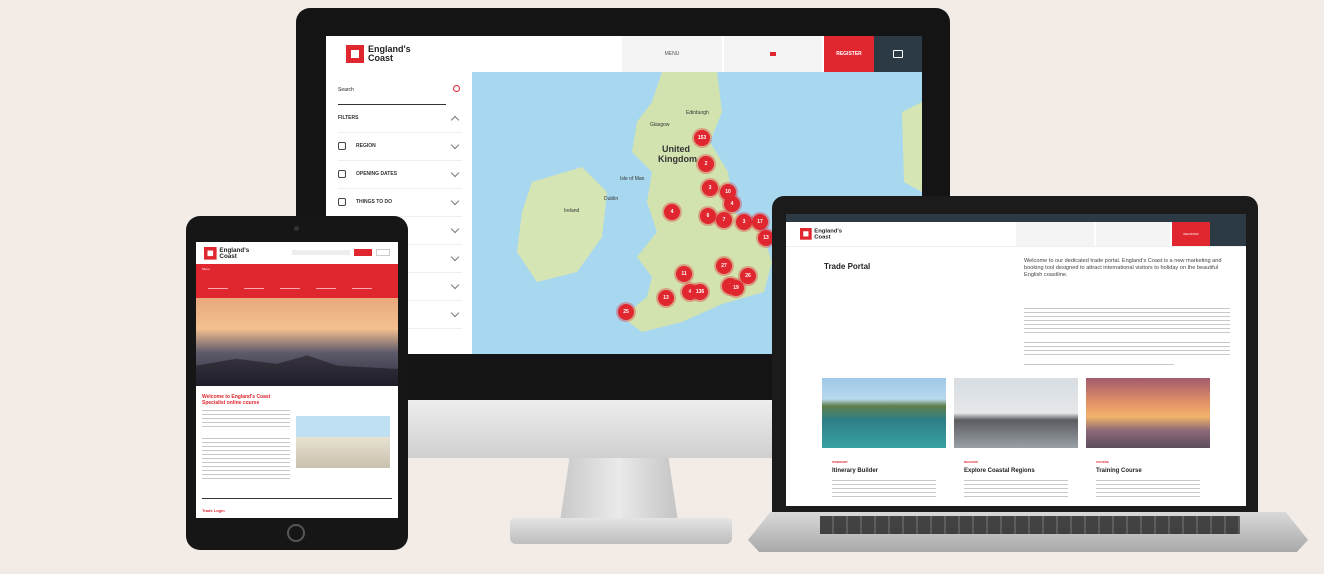 This screenshot has height=574, width=1324. I want to click on calendar-icon, so click(342, 174).